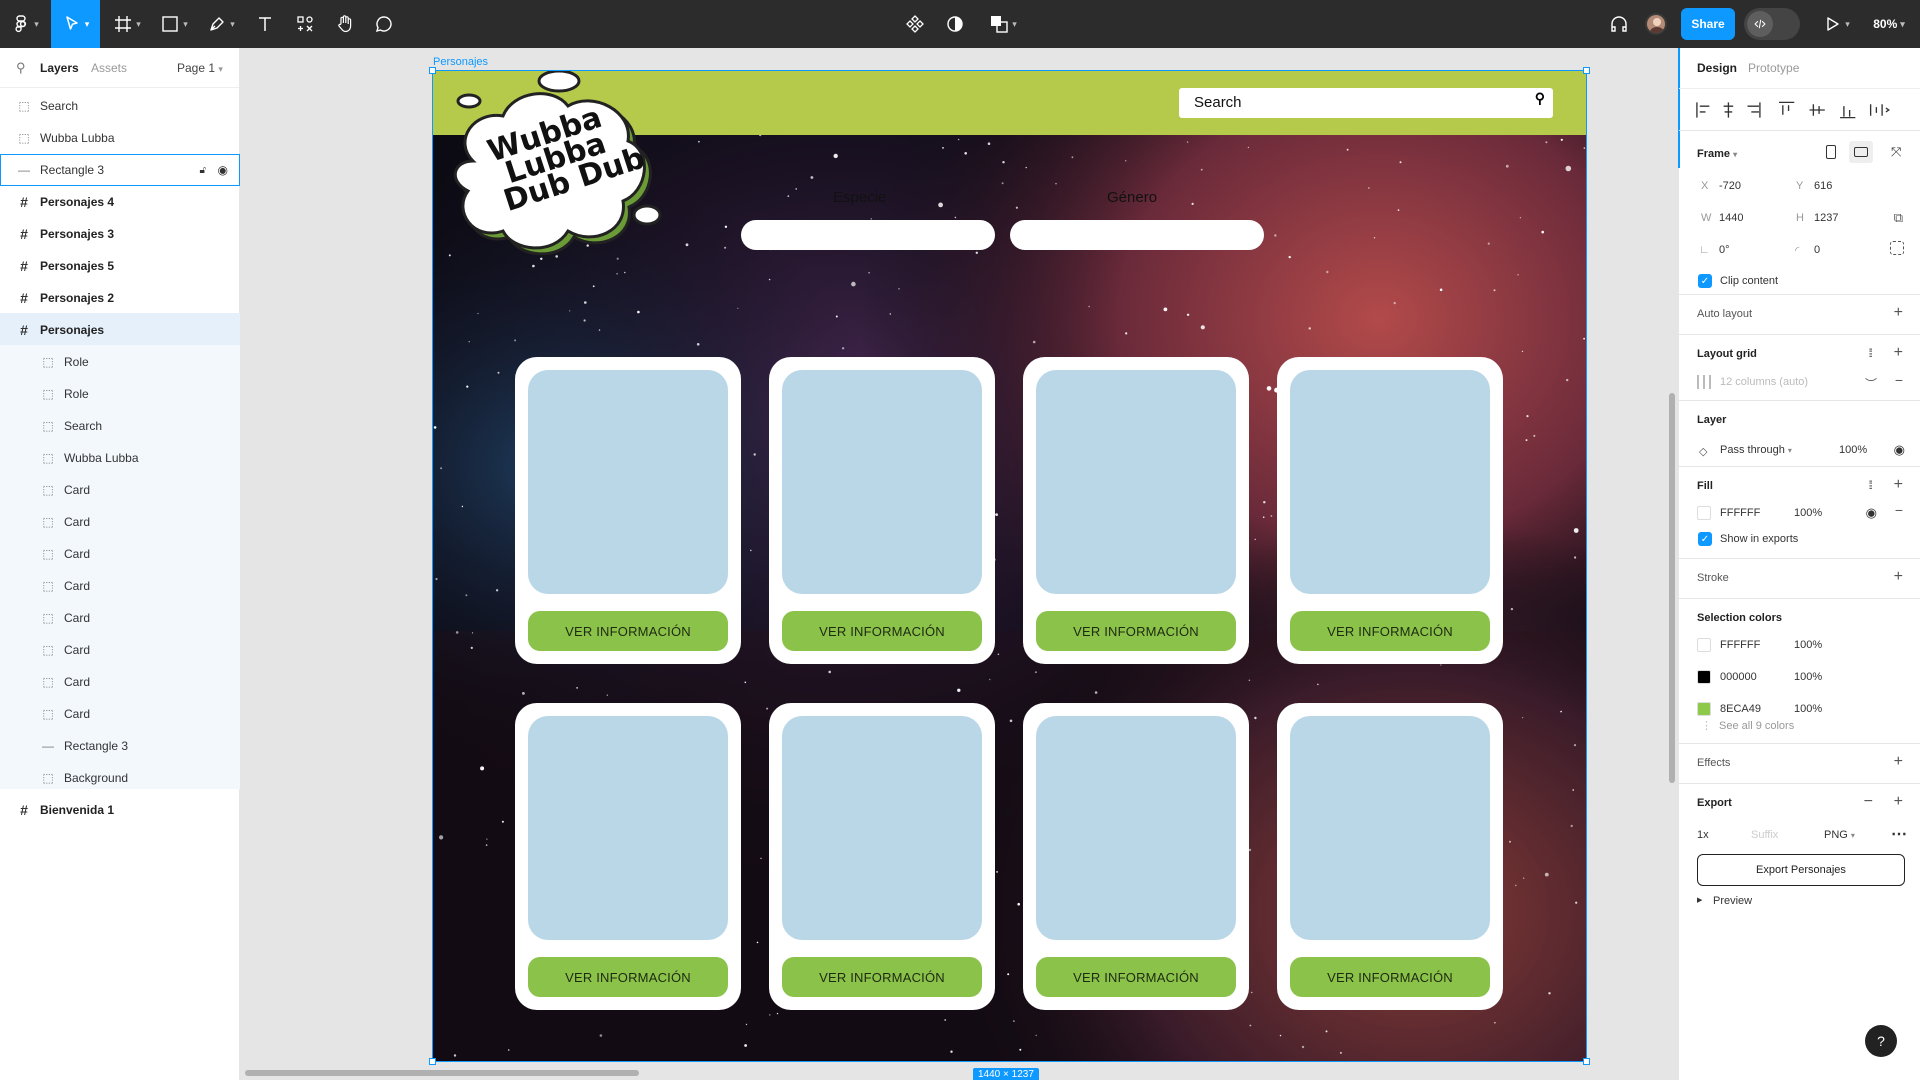 The width and height of the screenshot is (1920, 1080). What do you see at coordinates (1897, 248) in the screenshot?
I see `independent-corners-icon` at bounding box center [1897, 248].